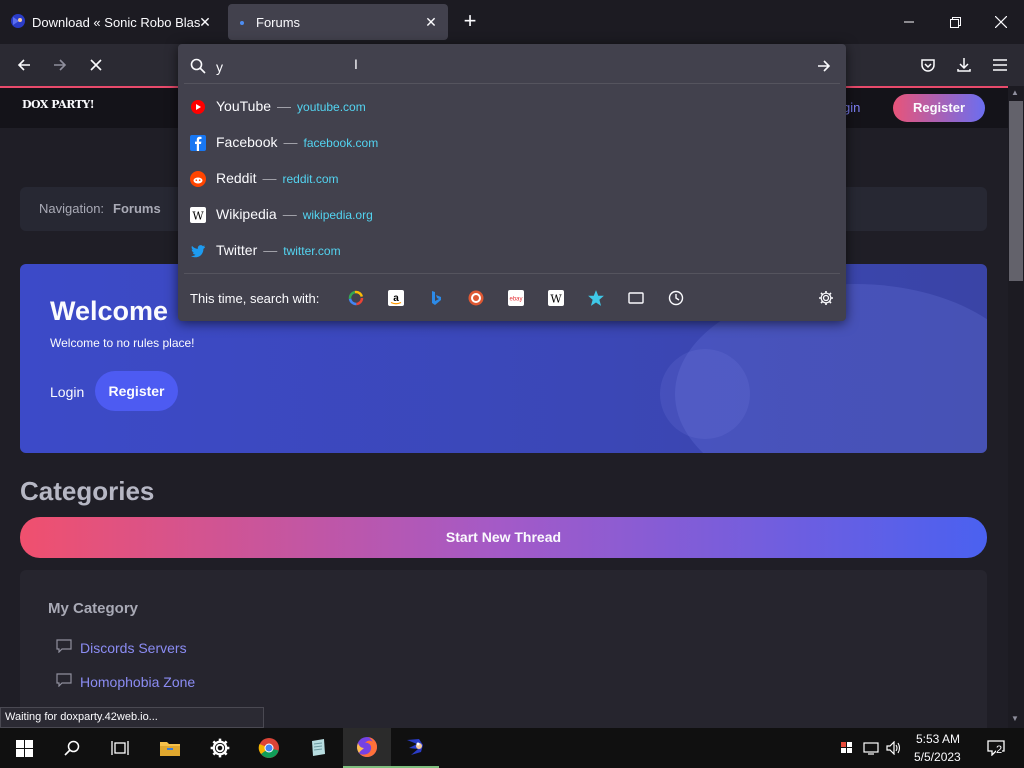 This screenshot has height=768, width=1024. I want to click on forward-button, so click(60, 65).